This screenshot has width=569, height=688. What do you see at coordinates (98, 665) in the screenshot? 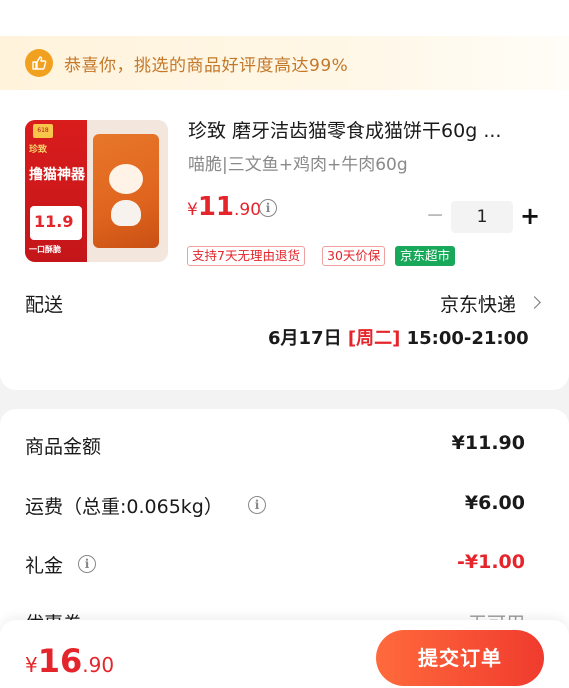
I see `total-decimal: .90` at bounding box center [98, 665].